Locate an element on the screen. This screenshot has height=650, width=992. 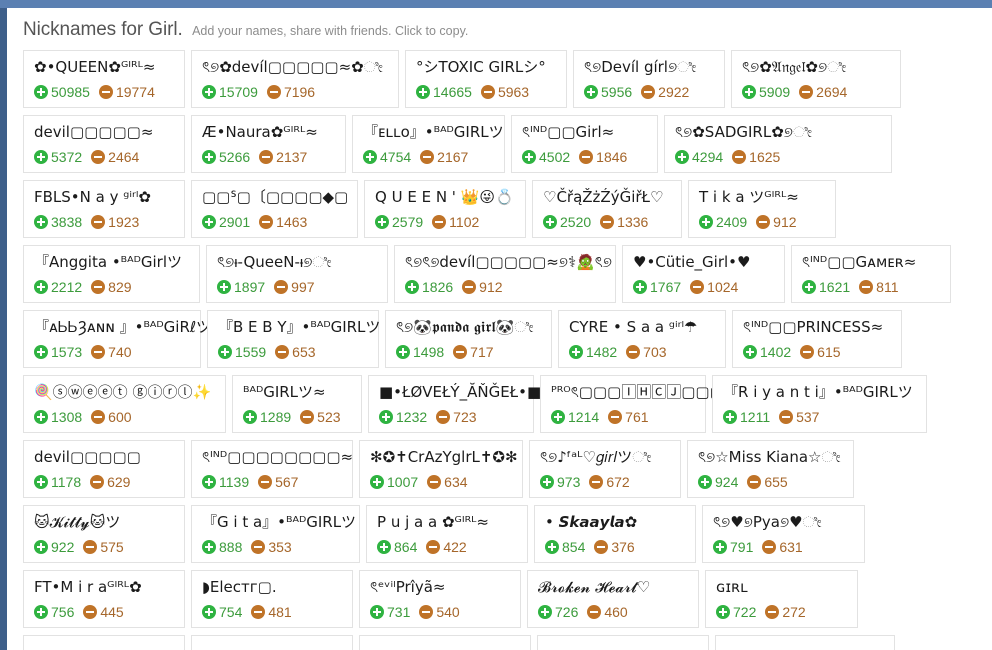
nickname-card: 𝓑𝓻𝓸𝓴𝓮𝓷 𝓗𝓮𝓪𝓻𝓽♡ 726 460 is located at coordinates (613, 599).